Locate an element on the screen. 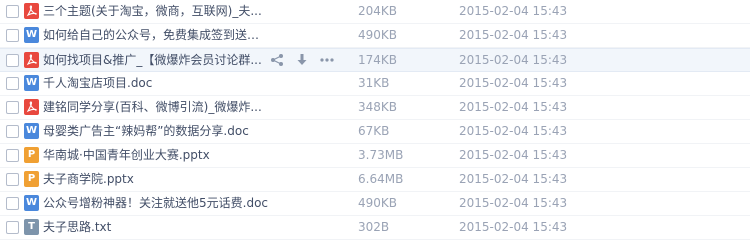  file-size: 67KB is located at coordinates (374, 131).